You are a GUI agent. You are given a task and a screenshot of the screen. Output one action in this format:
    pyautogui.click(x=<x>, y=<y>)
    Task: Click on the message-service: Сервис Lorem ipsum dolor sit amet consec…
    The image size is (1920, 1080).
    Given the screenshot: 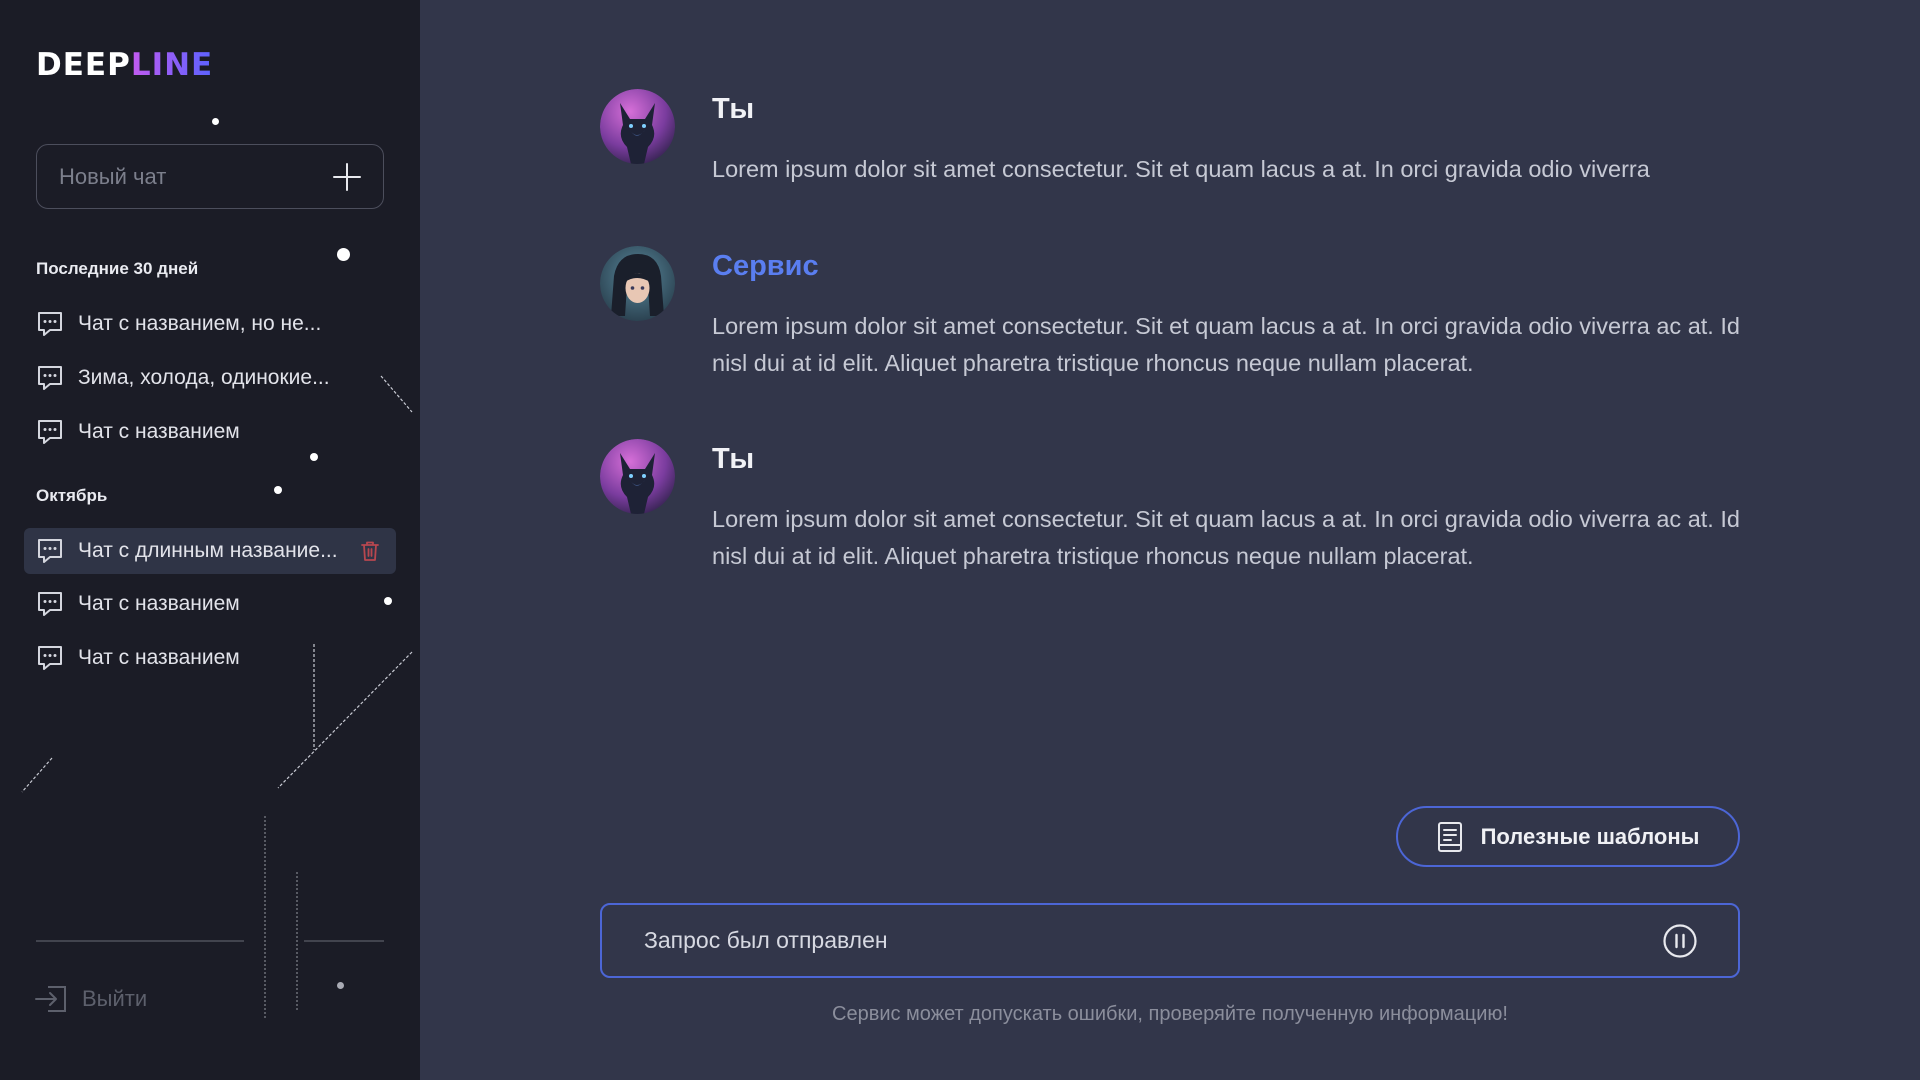 What is the action you would take?
    pyautogui.click(x=1175, y=316)
    